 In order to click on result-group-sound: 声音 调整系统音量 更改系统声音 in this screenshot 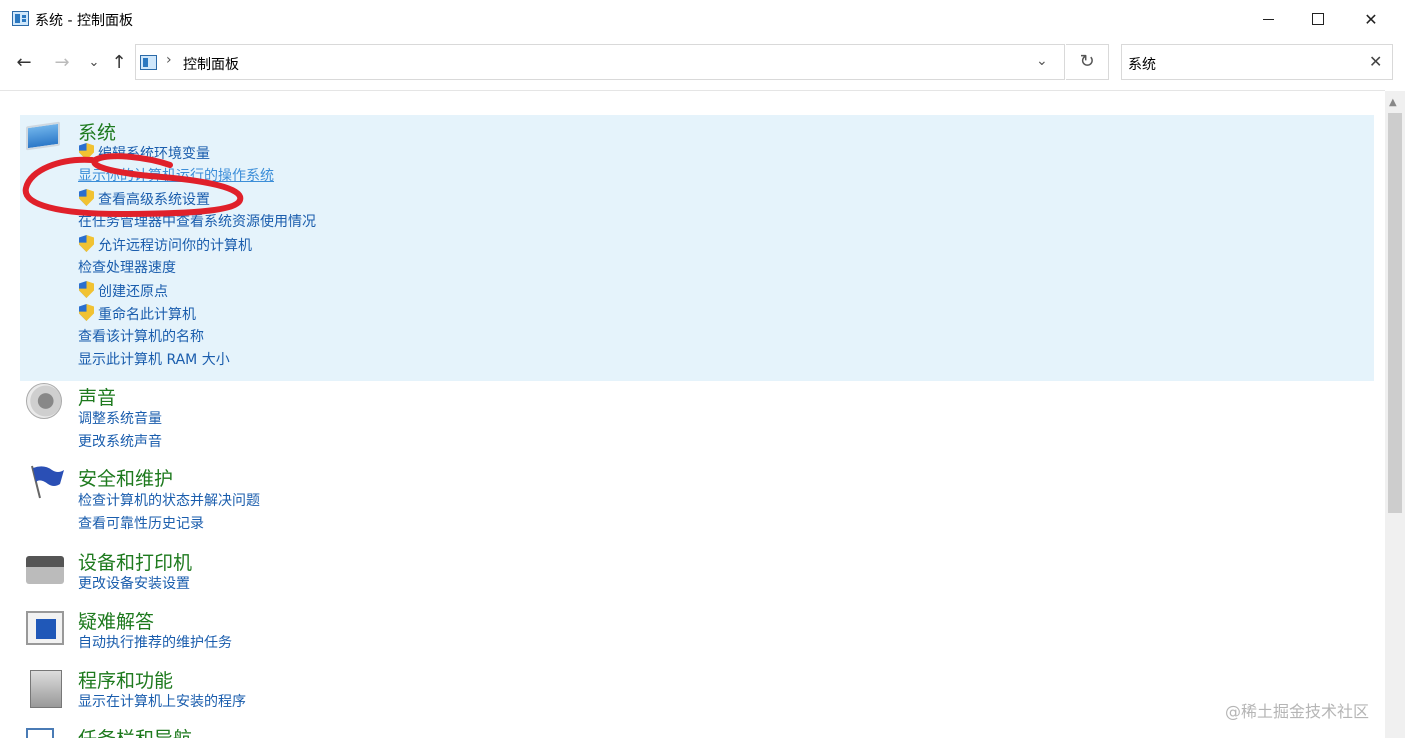, I will do `click(697, 417)`.